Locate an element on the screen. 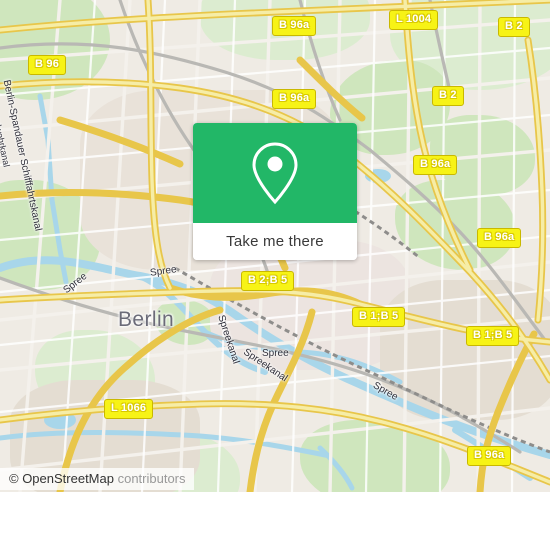 This screenshot has height=550, width=550. take-me-there-button: Take me there is located at coordinates (275, 241).